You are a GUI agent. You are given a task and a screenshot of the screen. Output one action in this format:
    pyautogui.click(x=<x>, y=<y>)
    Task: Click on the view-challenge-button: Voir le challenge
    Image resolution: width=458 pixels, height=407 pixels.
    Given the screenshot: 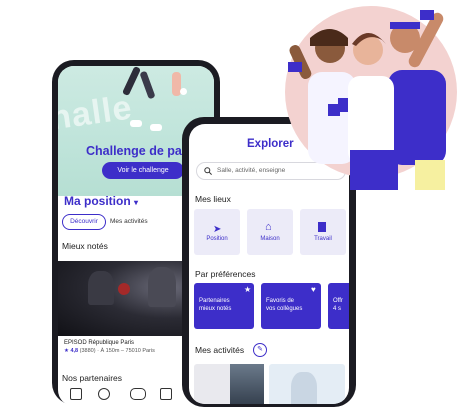 What is the action you would take?
    pyautogui.click(x=143, y=170)
    